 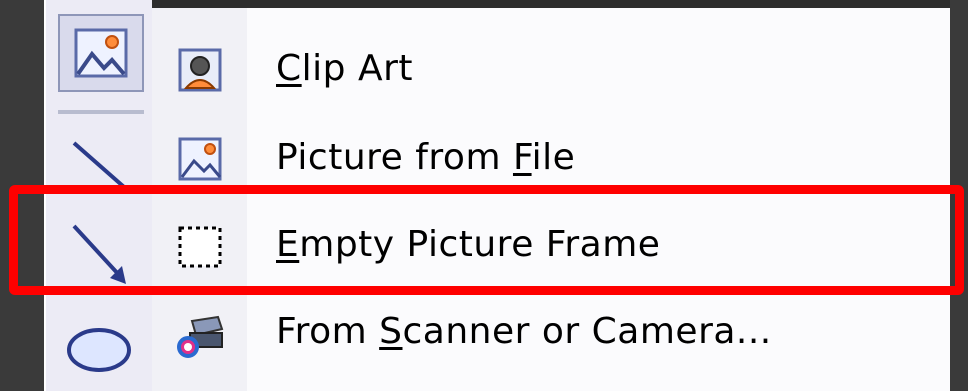 What do you see at coordinates (99, 350) in the screenshot?
I see `oval-icon` at bounding box center [99, 350].